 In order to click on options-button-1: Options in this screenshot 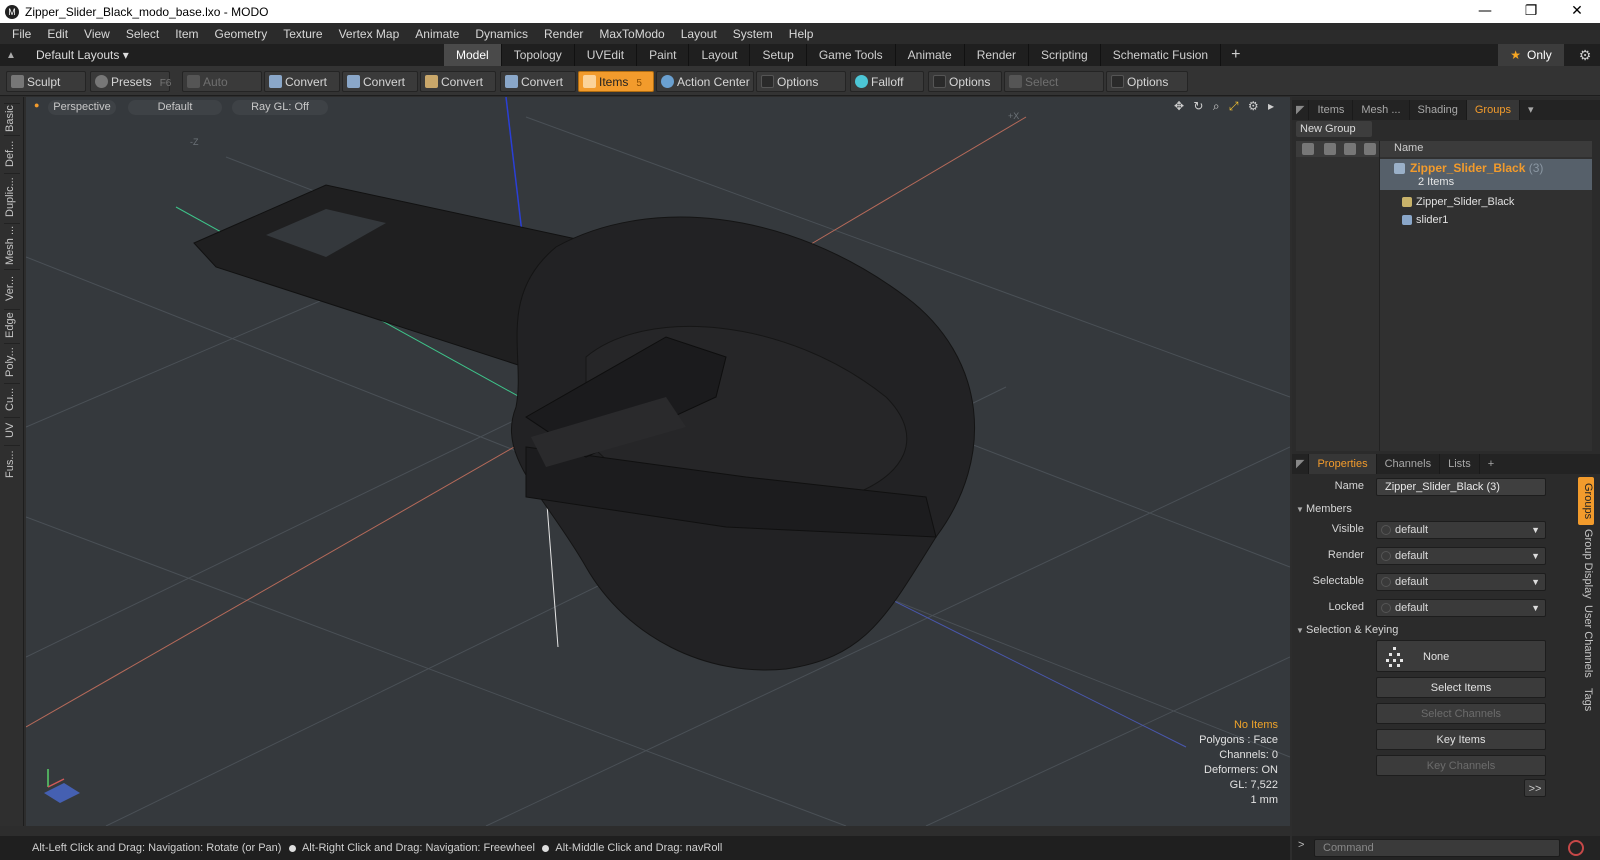, I will do `click(801, 81)`.